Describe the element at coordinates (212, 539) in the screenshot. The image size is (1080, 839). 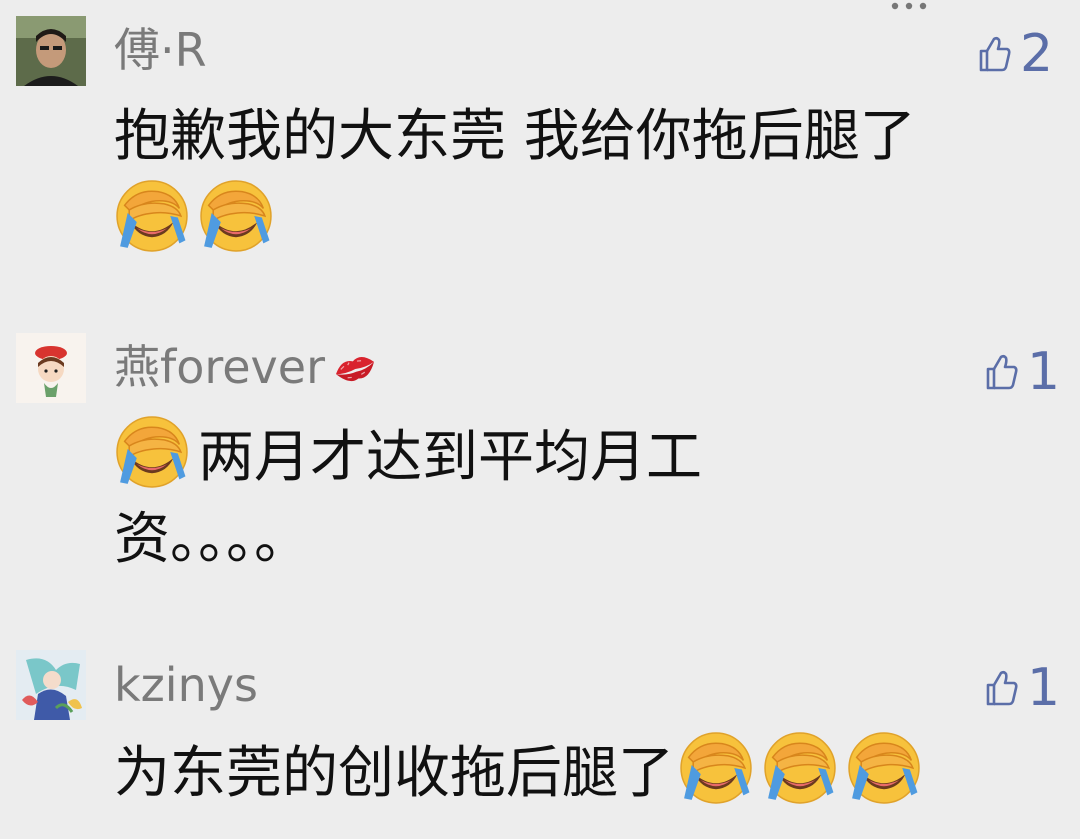
I see `comment-text-line: 资。。。。` at that location.